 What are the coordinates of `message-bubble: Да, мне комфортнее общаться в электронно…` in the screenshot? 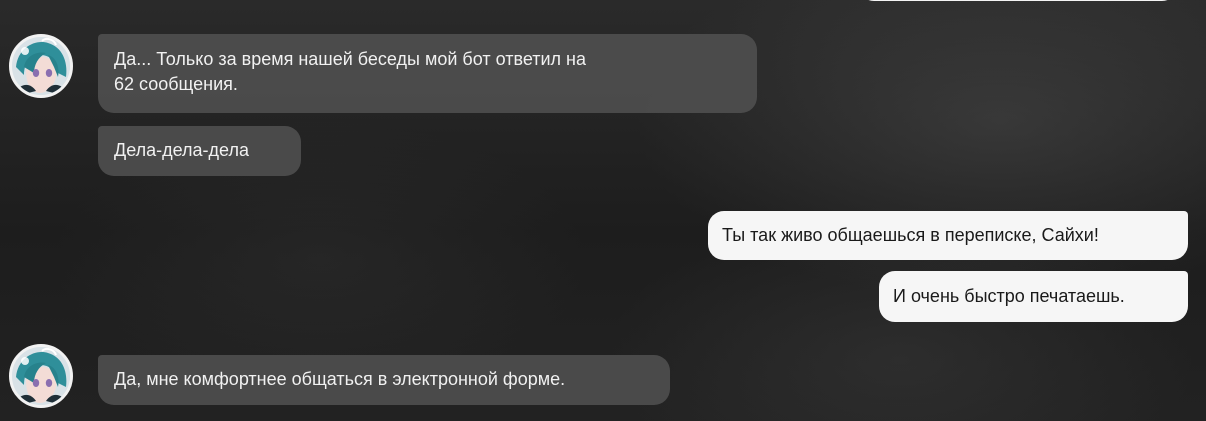 It's located at (384, 380).